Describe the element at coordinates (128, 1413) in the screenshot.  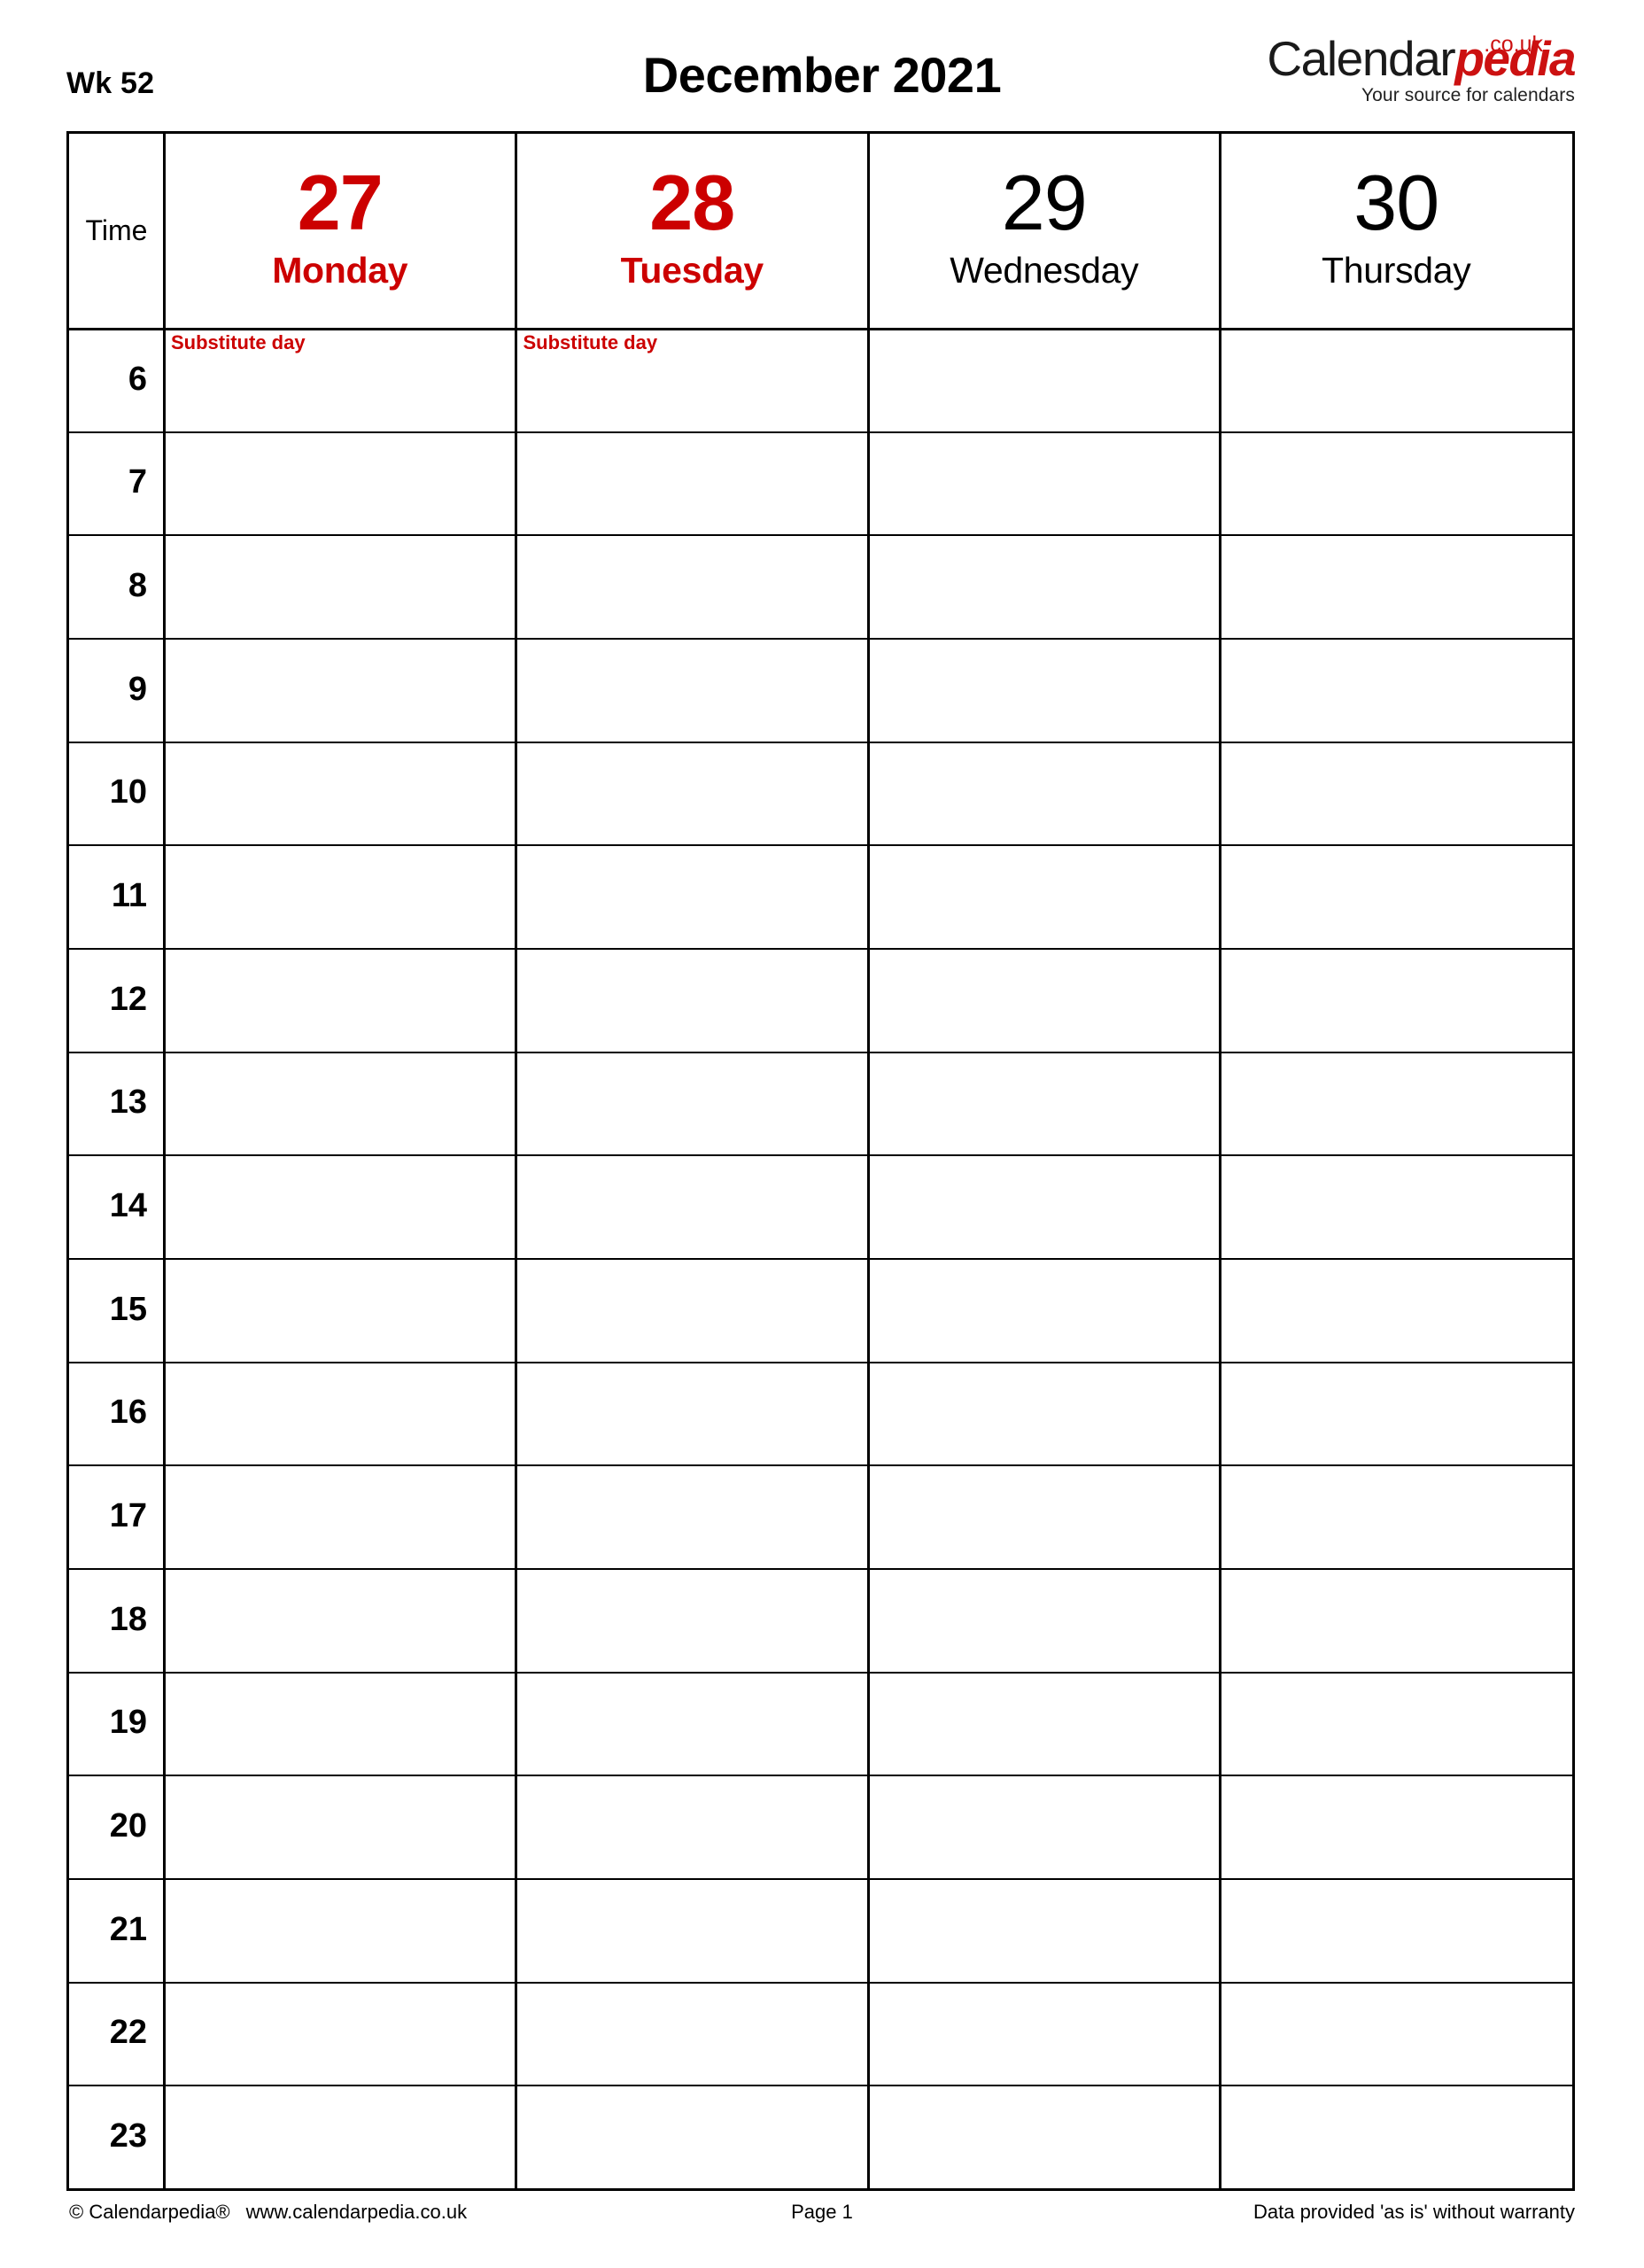
I see `time-slot-label: 16` at that location.